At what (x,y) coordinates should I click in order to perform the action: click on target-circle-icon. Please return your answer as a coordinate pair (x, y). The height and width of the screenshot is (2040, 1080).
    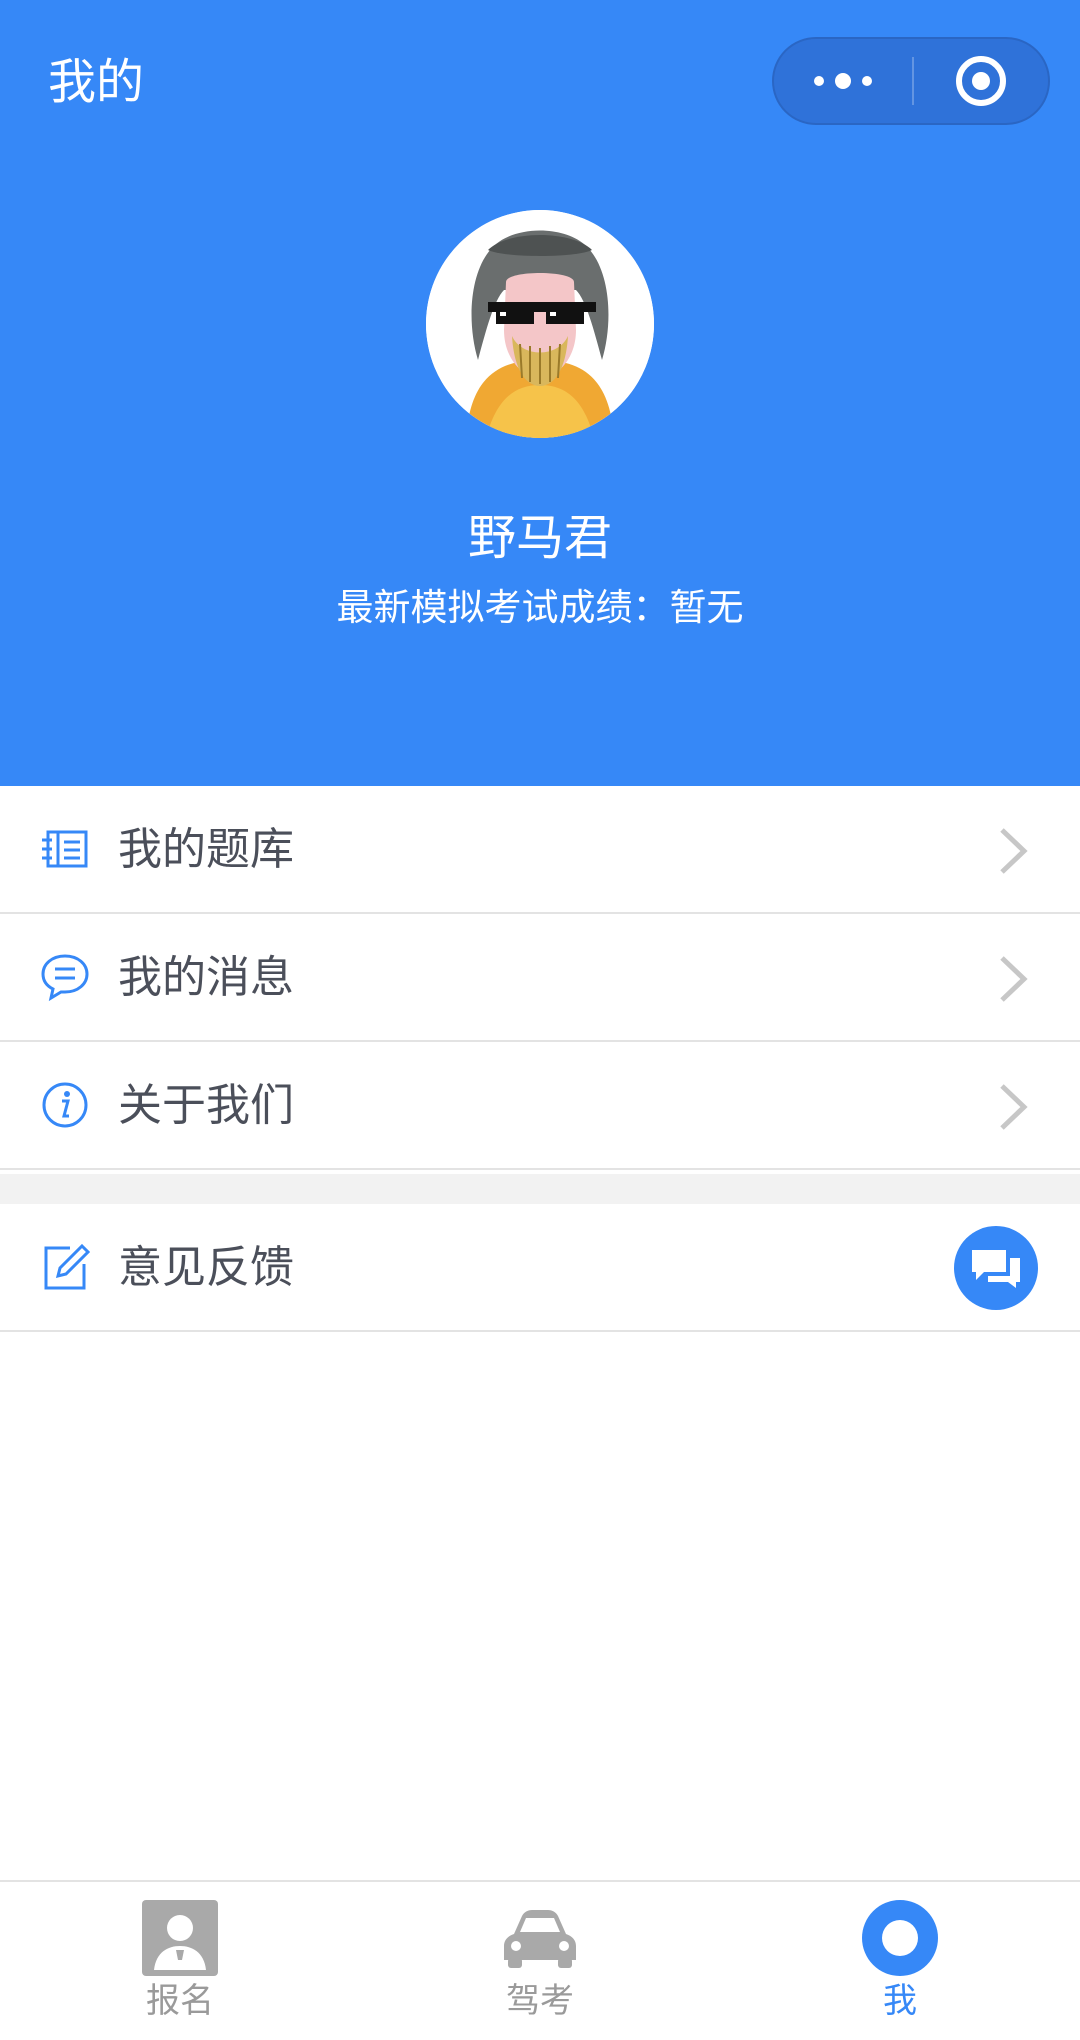
    Looking at the image, I should click on (981, 81).